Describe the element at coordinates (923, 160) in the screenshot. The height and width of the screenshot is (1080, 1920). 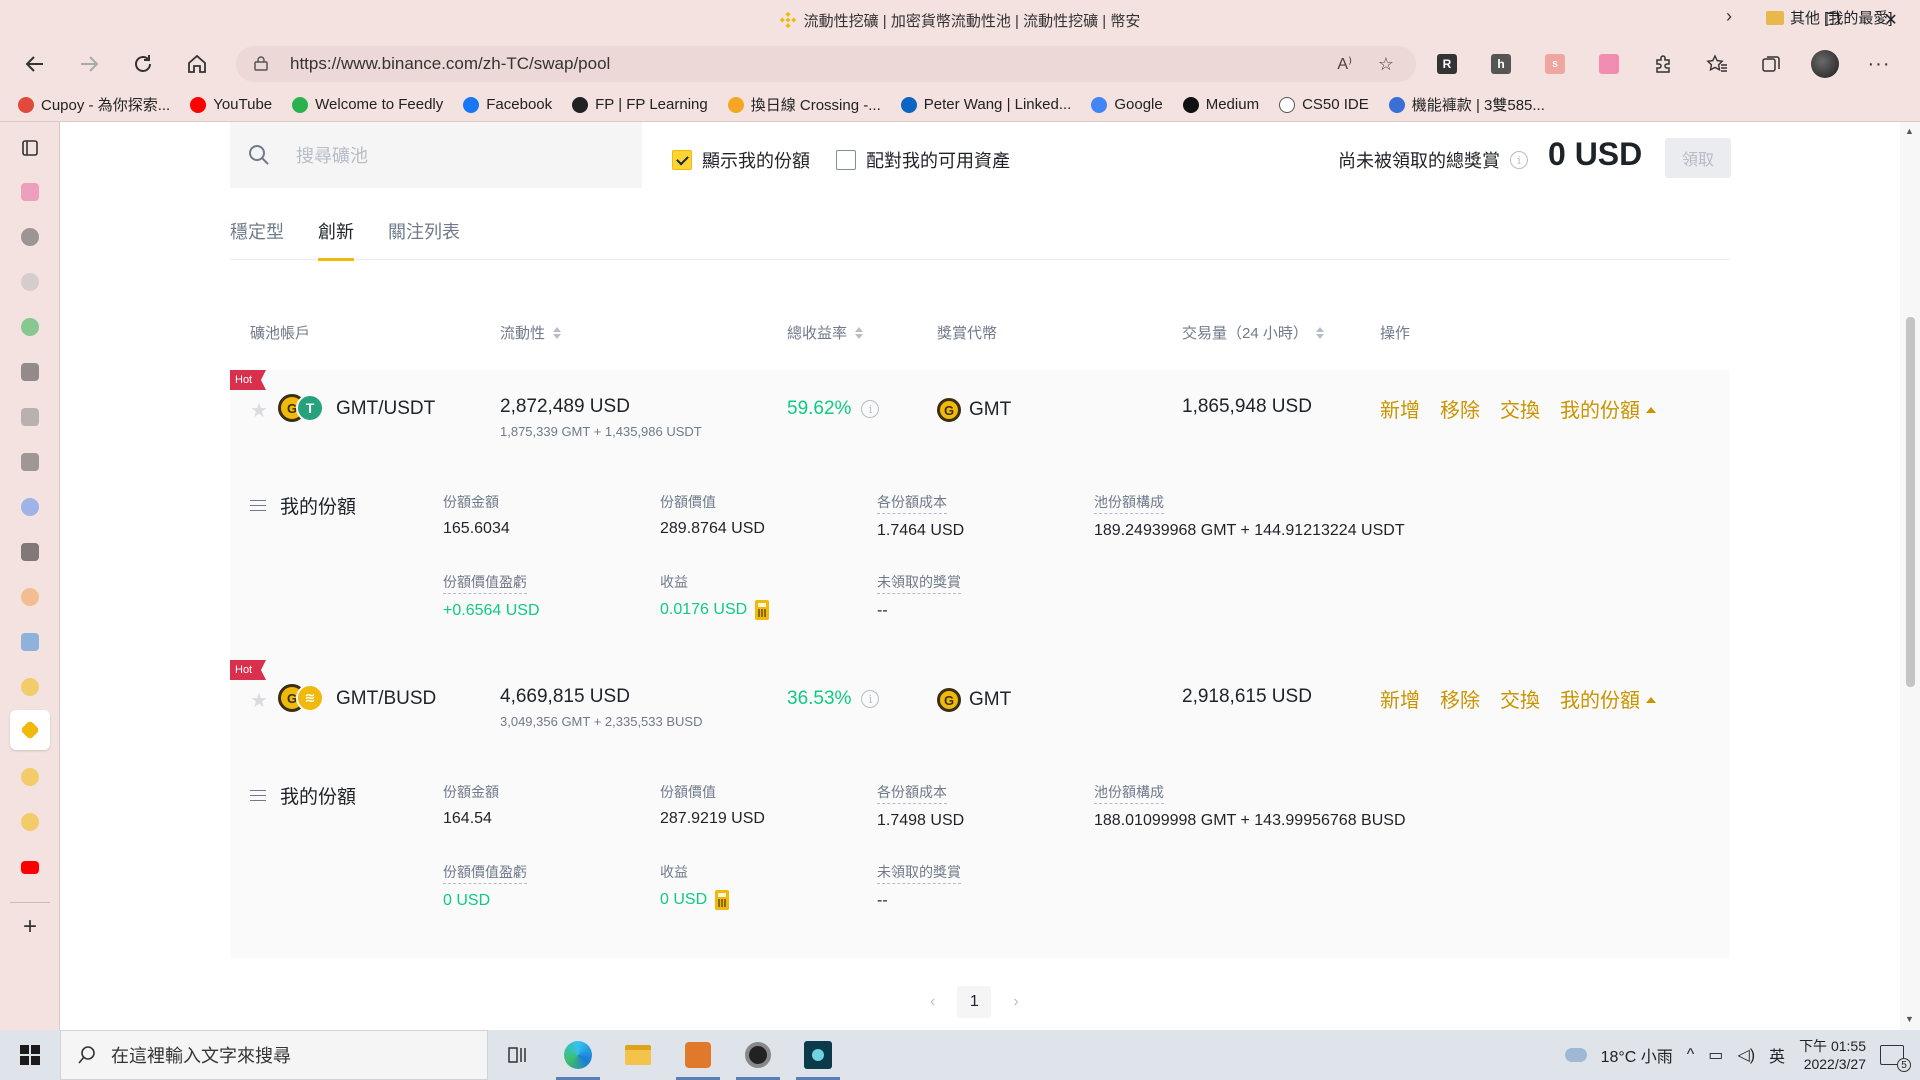
I see `match-assets-checkbox: 配對我的可用資產` at that location.